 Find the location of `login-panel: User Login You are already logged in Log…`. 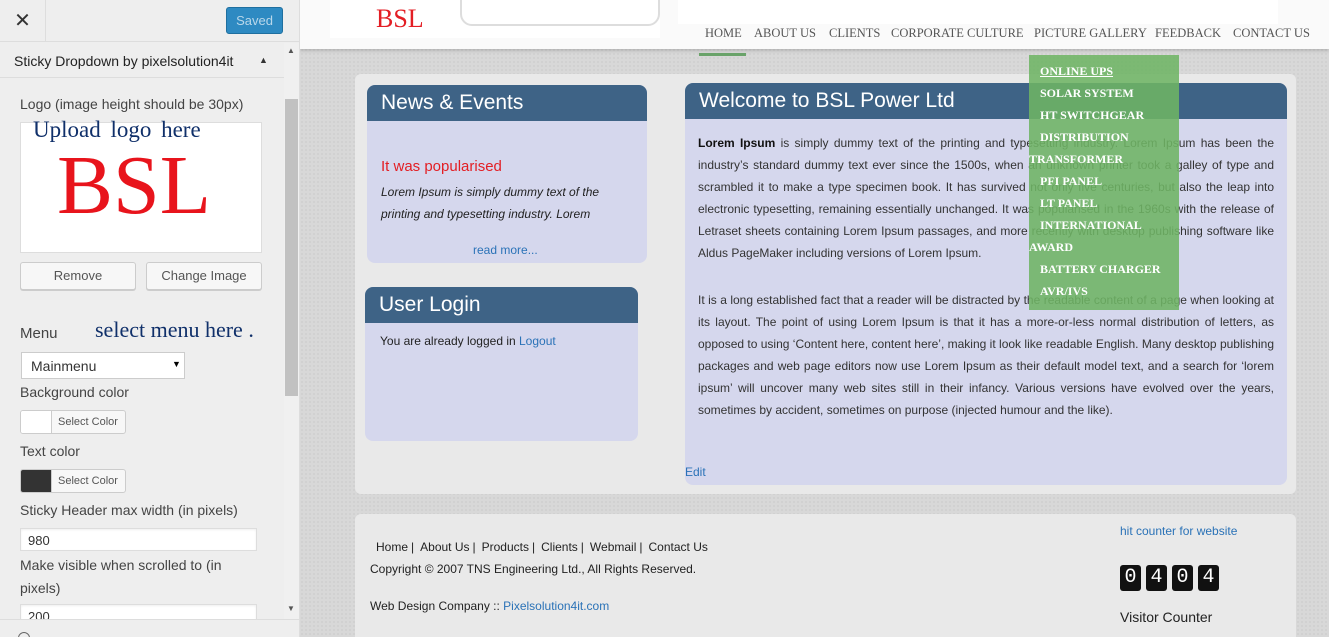

login-panel: User Login You are already logged in Log… is located at coordinates (501, 364).